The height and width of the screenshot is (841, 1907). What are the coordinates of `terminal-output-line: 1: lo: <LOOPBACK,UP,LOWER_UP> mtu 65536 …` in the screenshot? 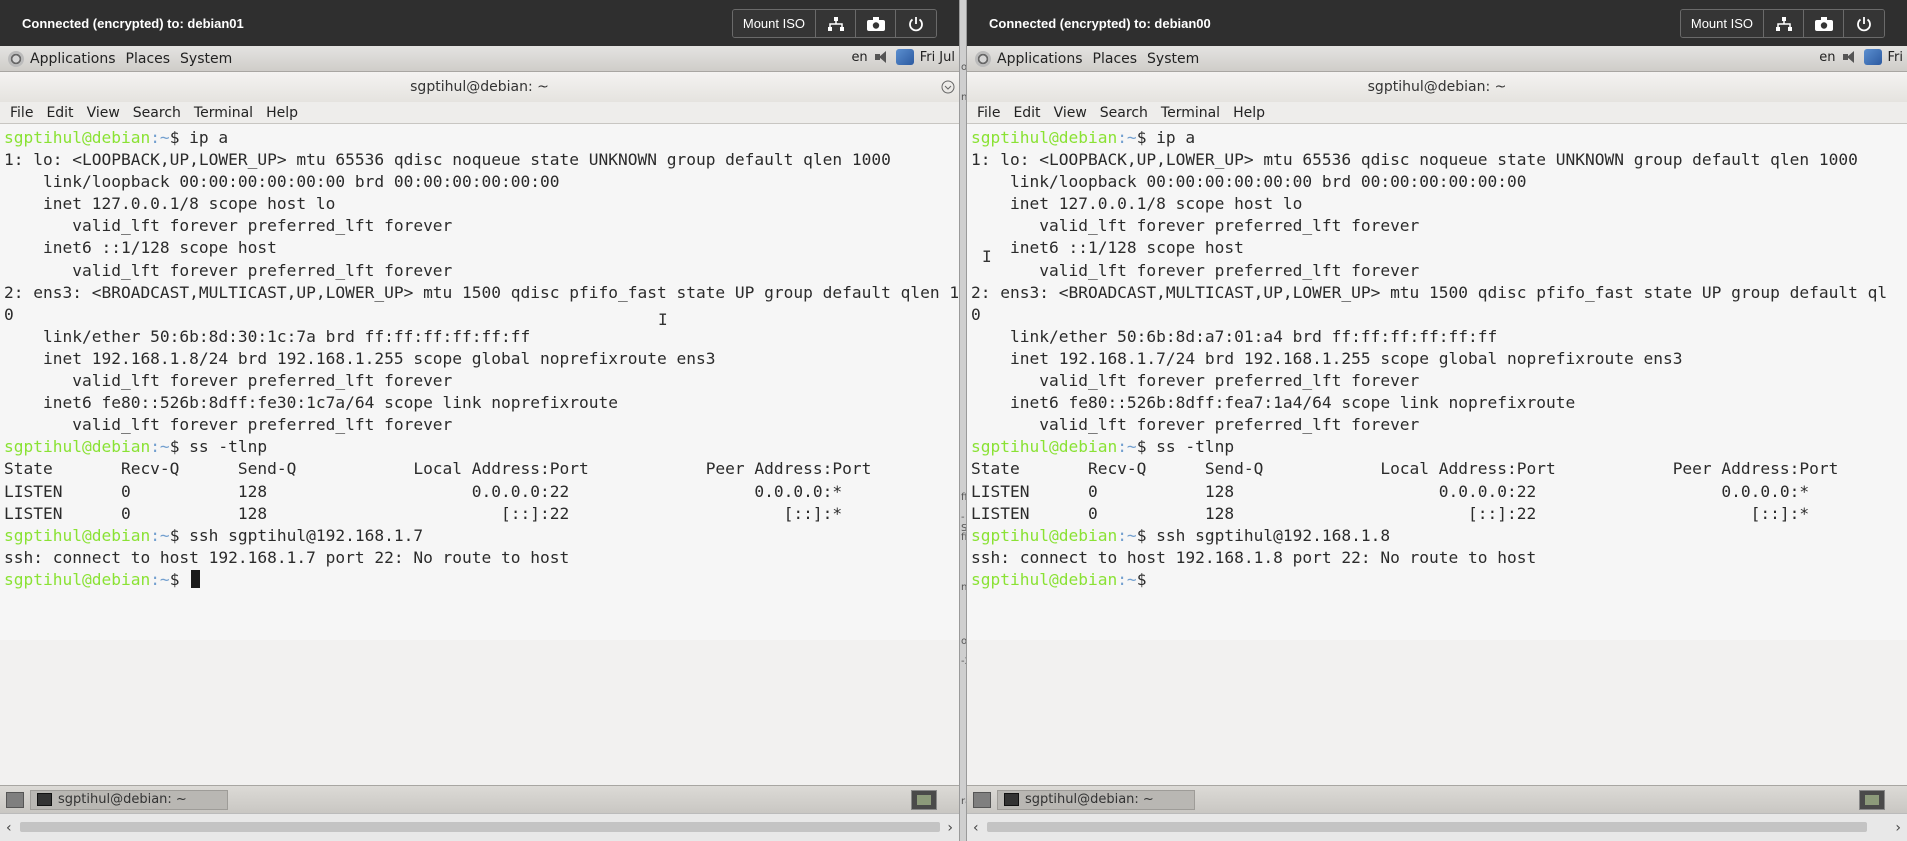 It's located at (1439, 160).